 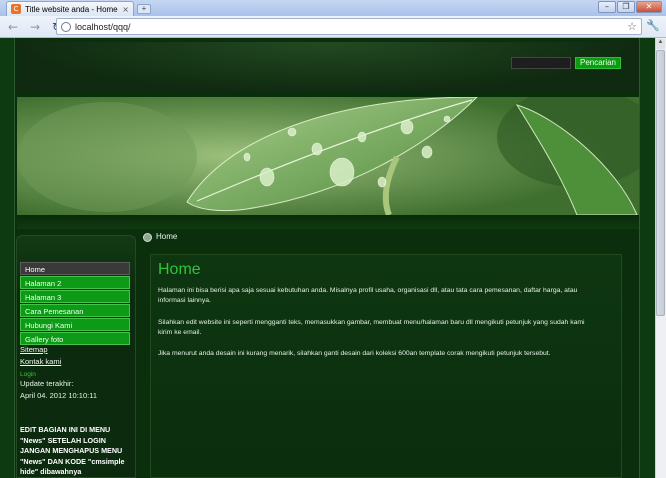 I want to click on window-controls: – ❐ ✕, so click(x=630, y=7).